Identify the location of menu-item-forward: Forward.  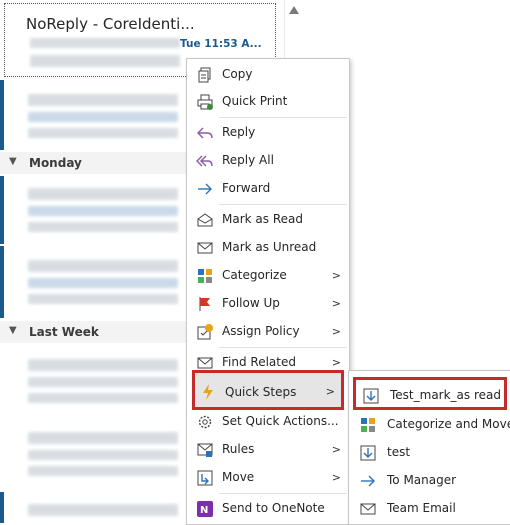
(268, 189).